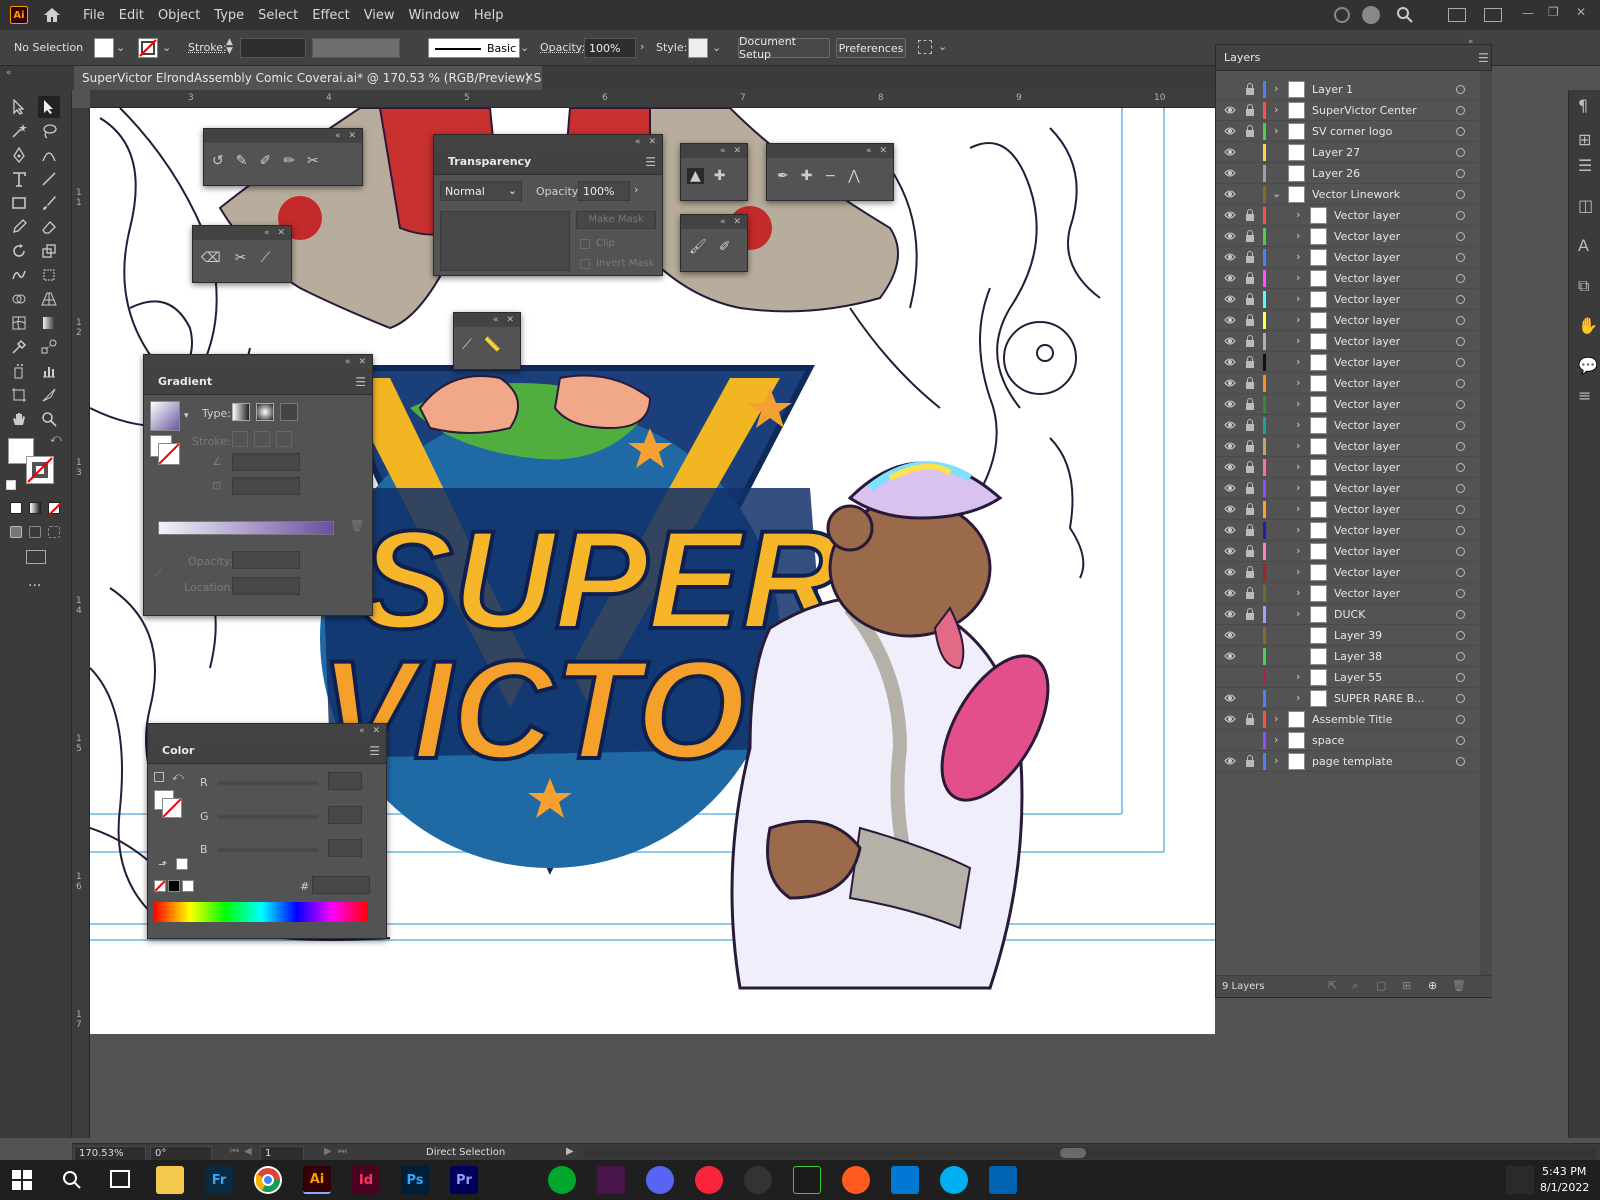 The image size is (1600, 1200). Describe the element at coordinates (19, 227) in the screenshot. I see `pencil-tool-icon` at that location.